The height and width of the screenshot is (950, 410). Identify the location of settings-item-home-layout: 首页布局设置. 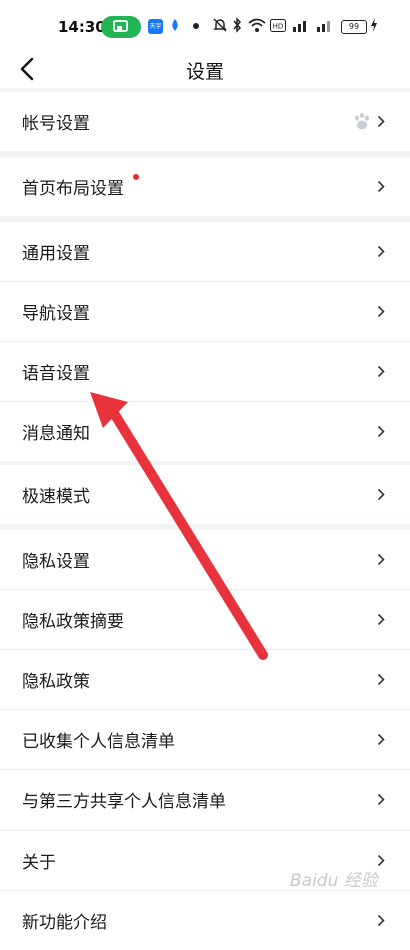
(205, 186).